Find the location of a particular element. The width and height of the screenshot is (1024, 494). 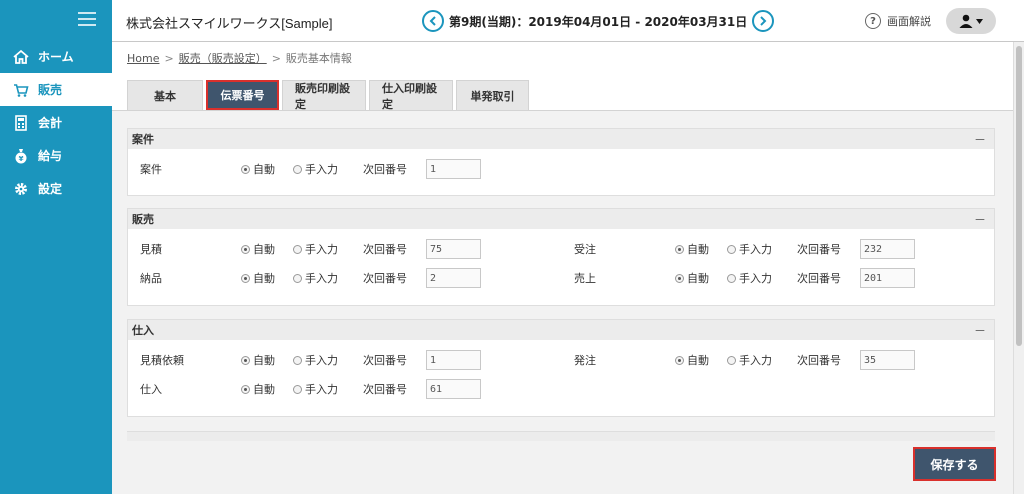

tab-bar: 基本 伝票番号 販売印刷設定 仕入印刷設定 単発取引 is located at coordinates (329, 95).